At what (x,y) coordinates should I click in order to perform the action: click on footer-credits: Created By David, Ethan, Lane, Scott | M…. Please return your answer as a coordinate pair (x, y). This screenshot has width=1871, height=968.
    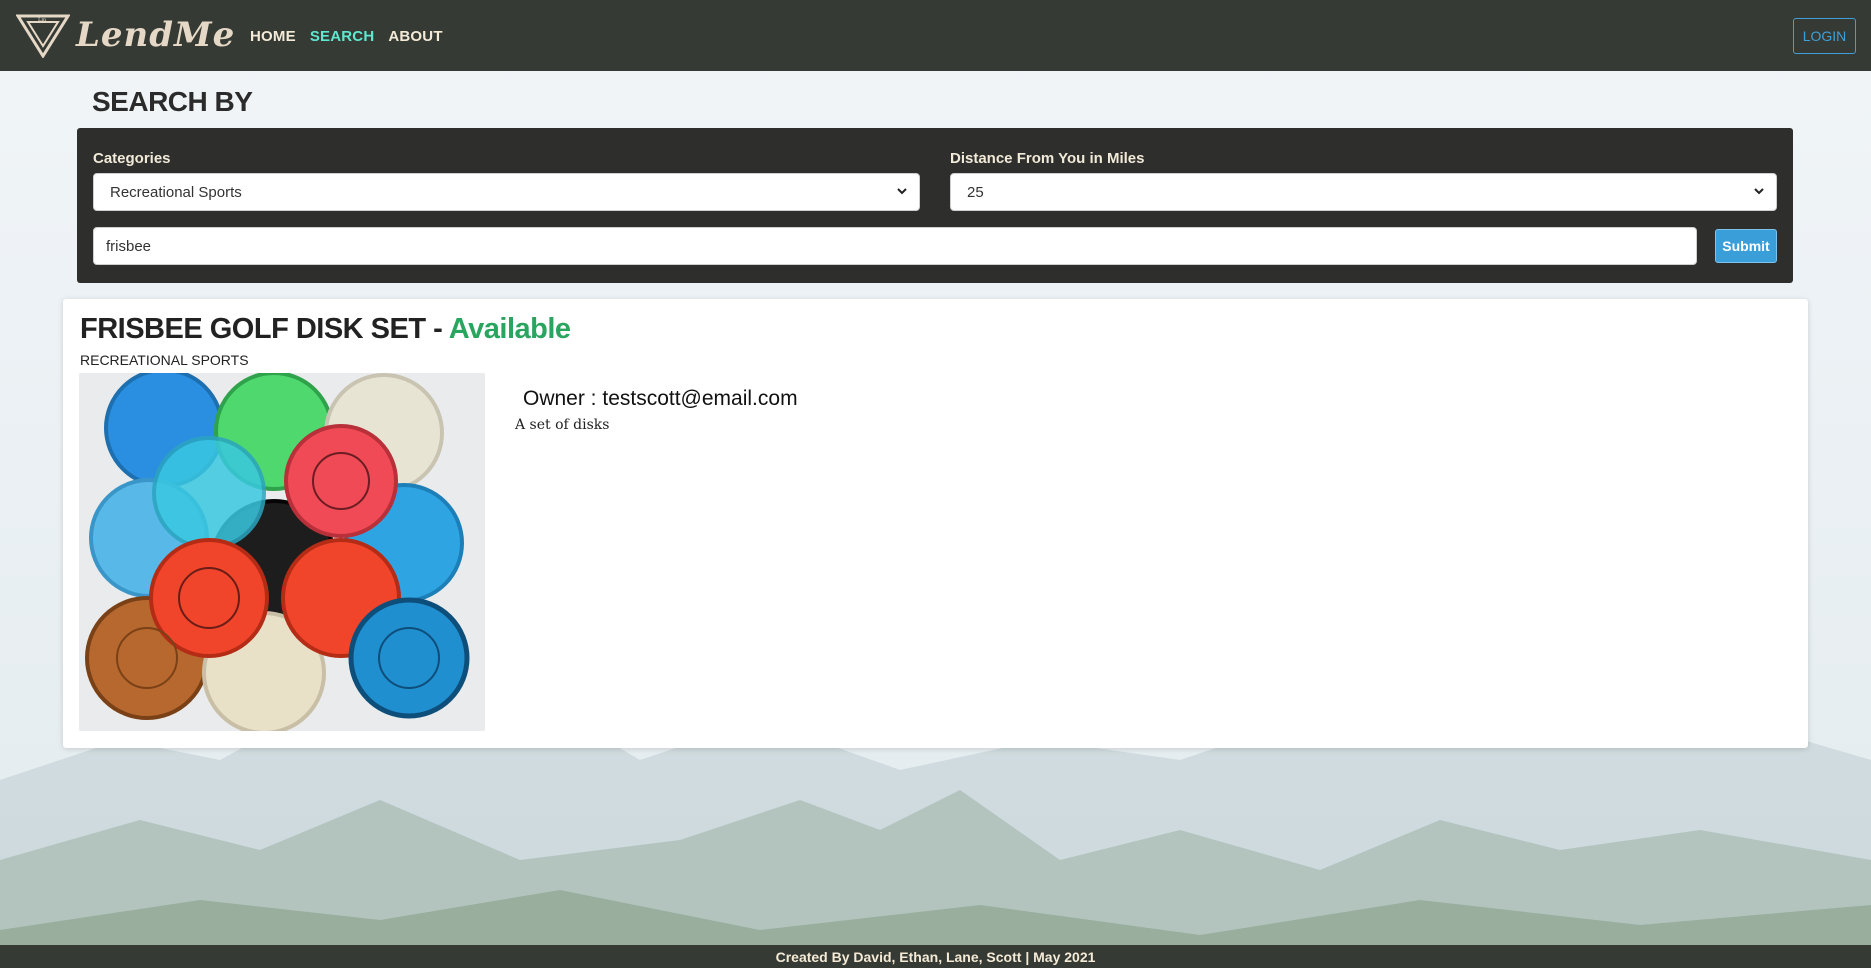
    Looking at the image, I should click on (935, 956).